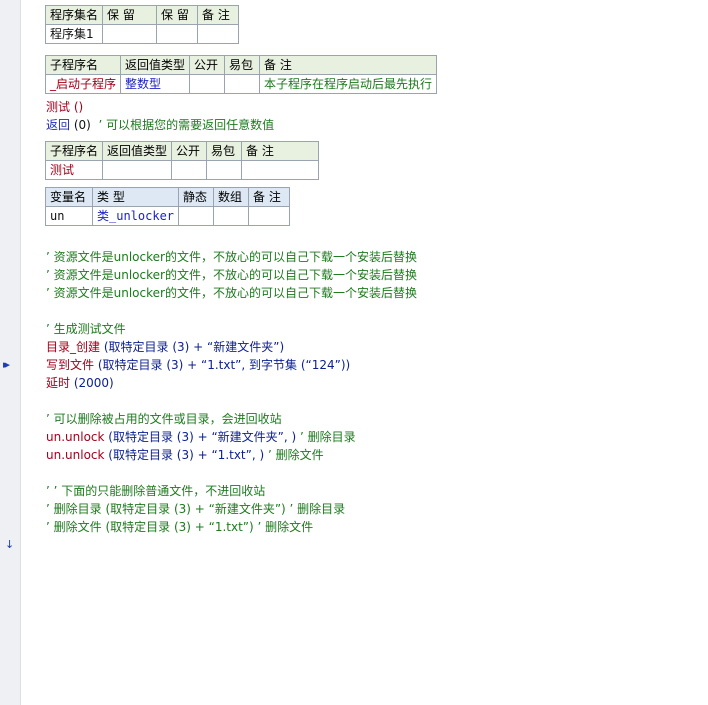  What do you see at coordinates (130, 15) in the screenshot?
I see `header-reserved-1: 保 留` at bounding box center [130, 15].